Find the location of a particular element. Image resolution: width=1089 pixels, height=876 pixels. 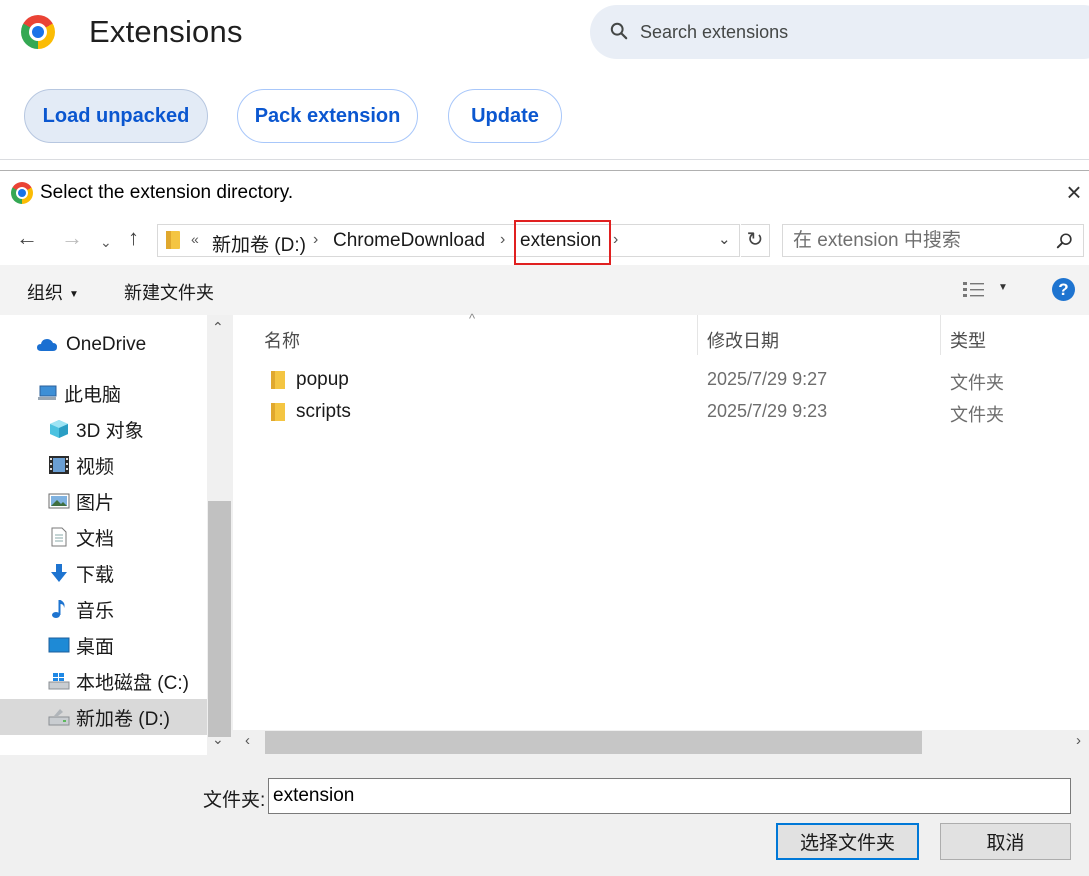

desktop-icon is located at coordinates (59, 645).